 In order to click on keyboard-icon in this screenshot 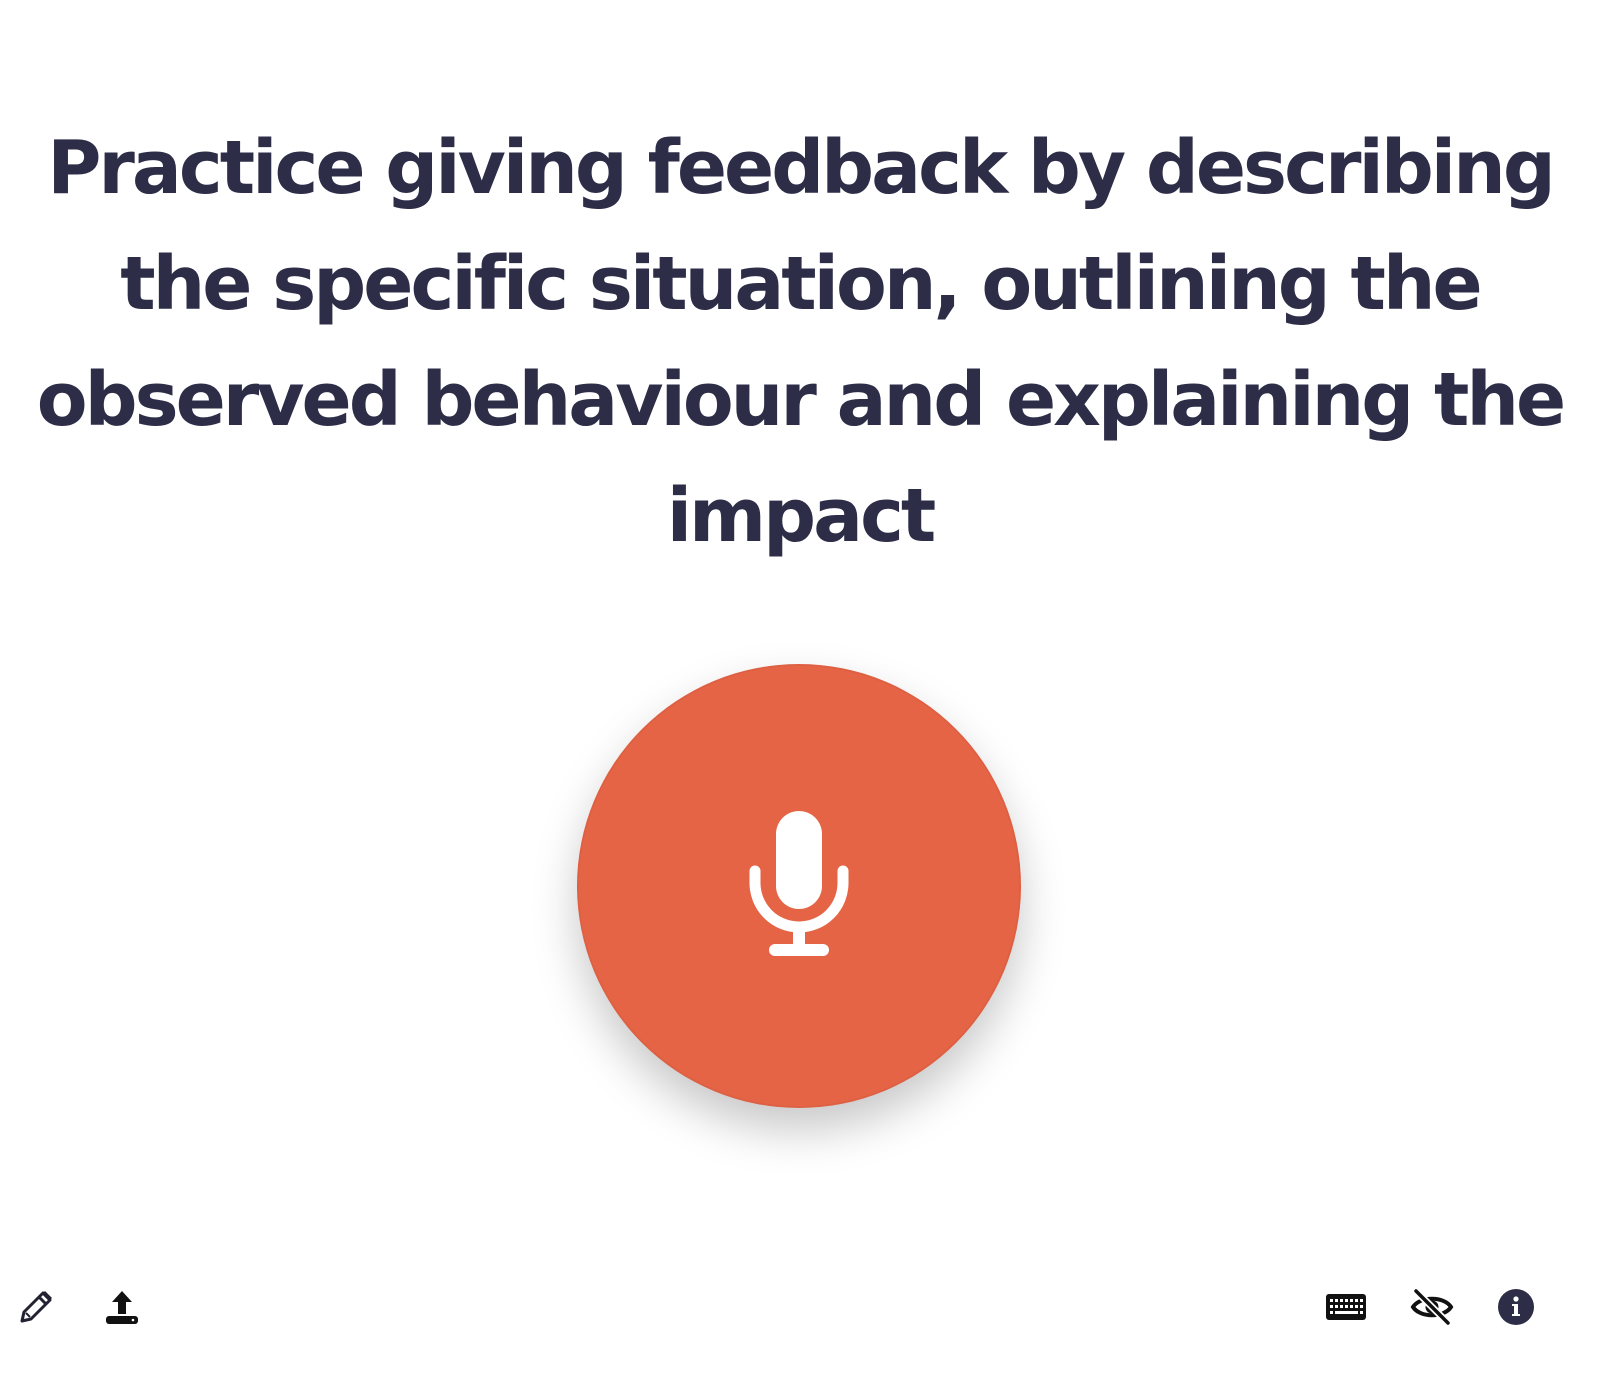, I will do `click(1346, 1307)`.